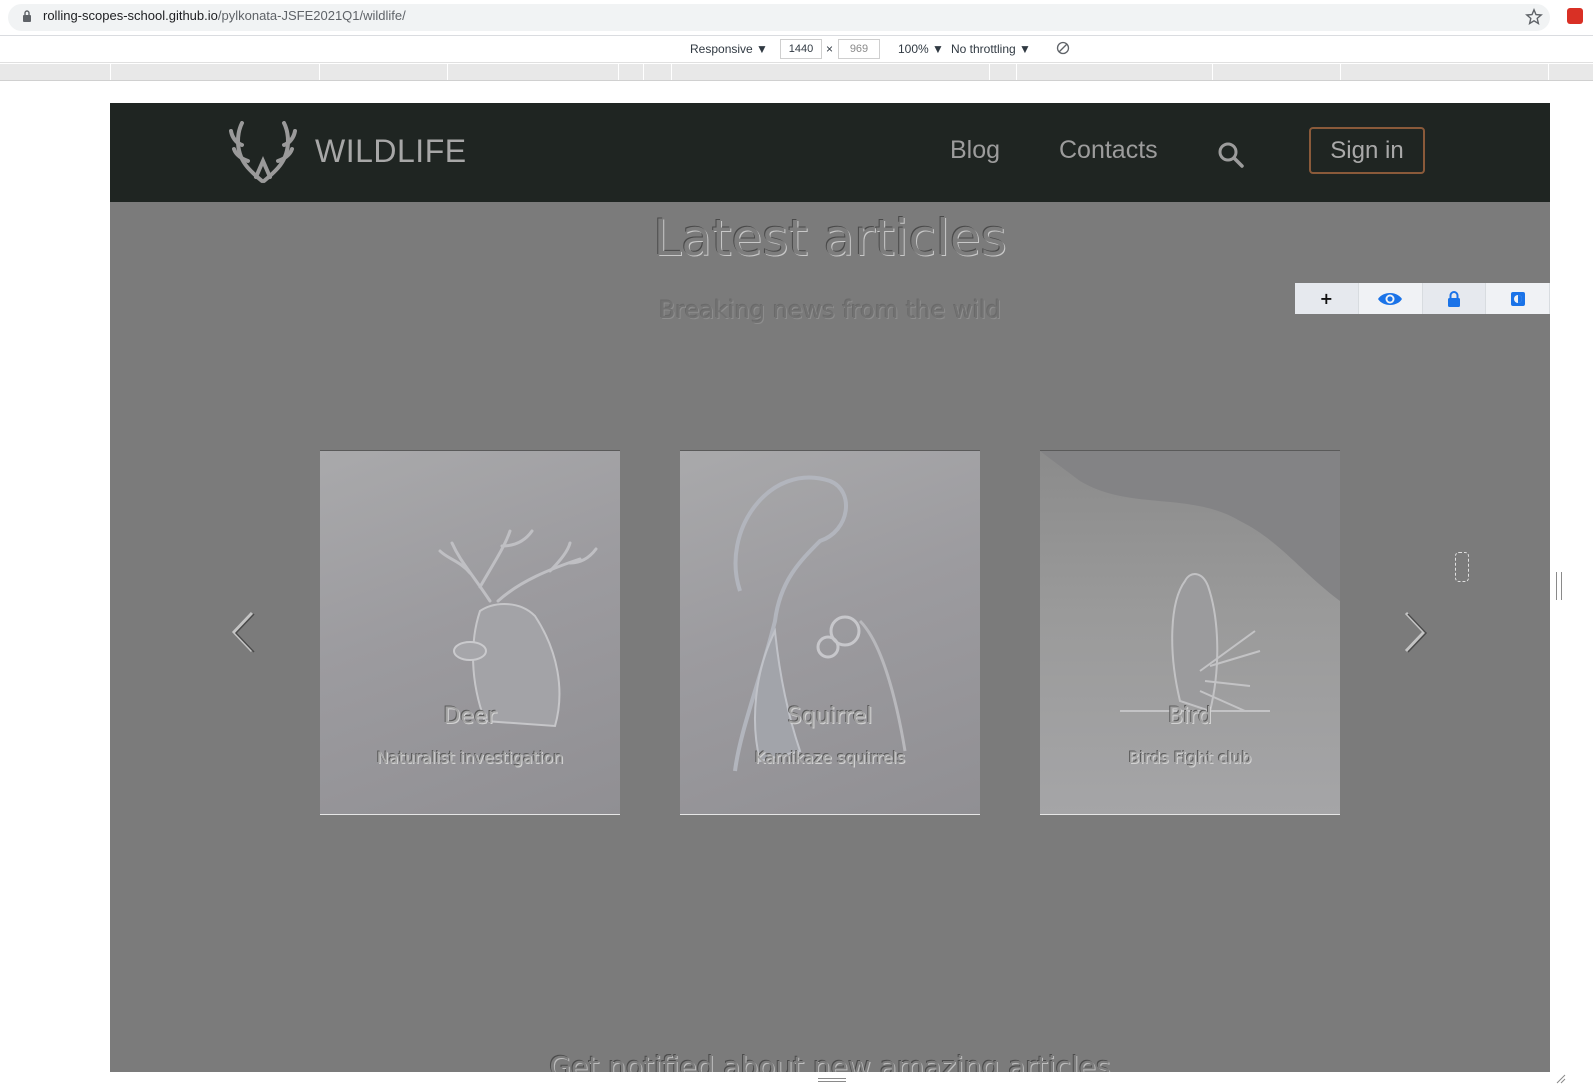 This screenshot has height=1084, width=1593. Describe the element at coordinates (1367, 150) in the screenshot. I see `signin-button: Sign in` at that location.